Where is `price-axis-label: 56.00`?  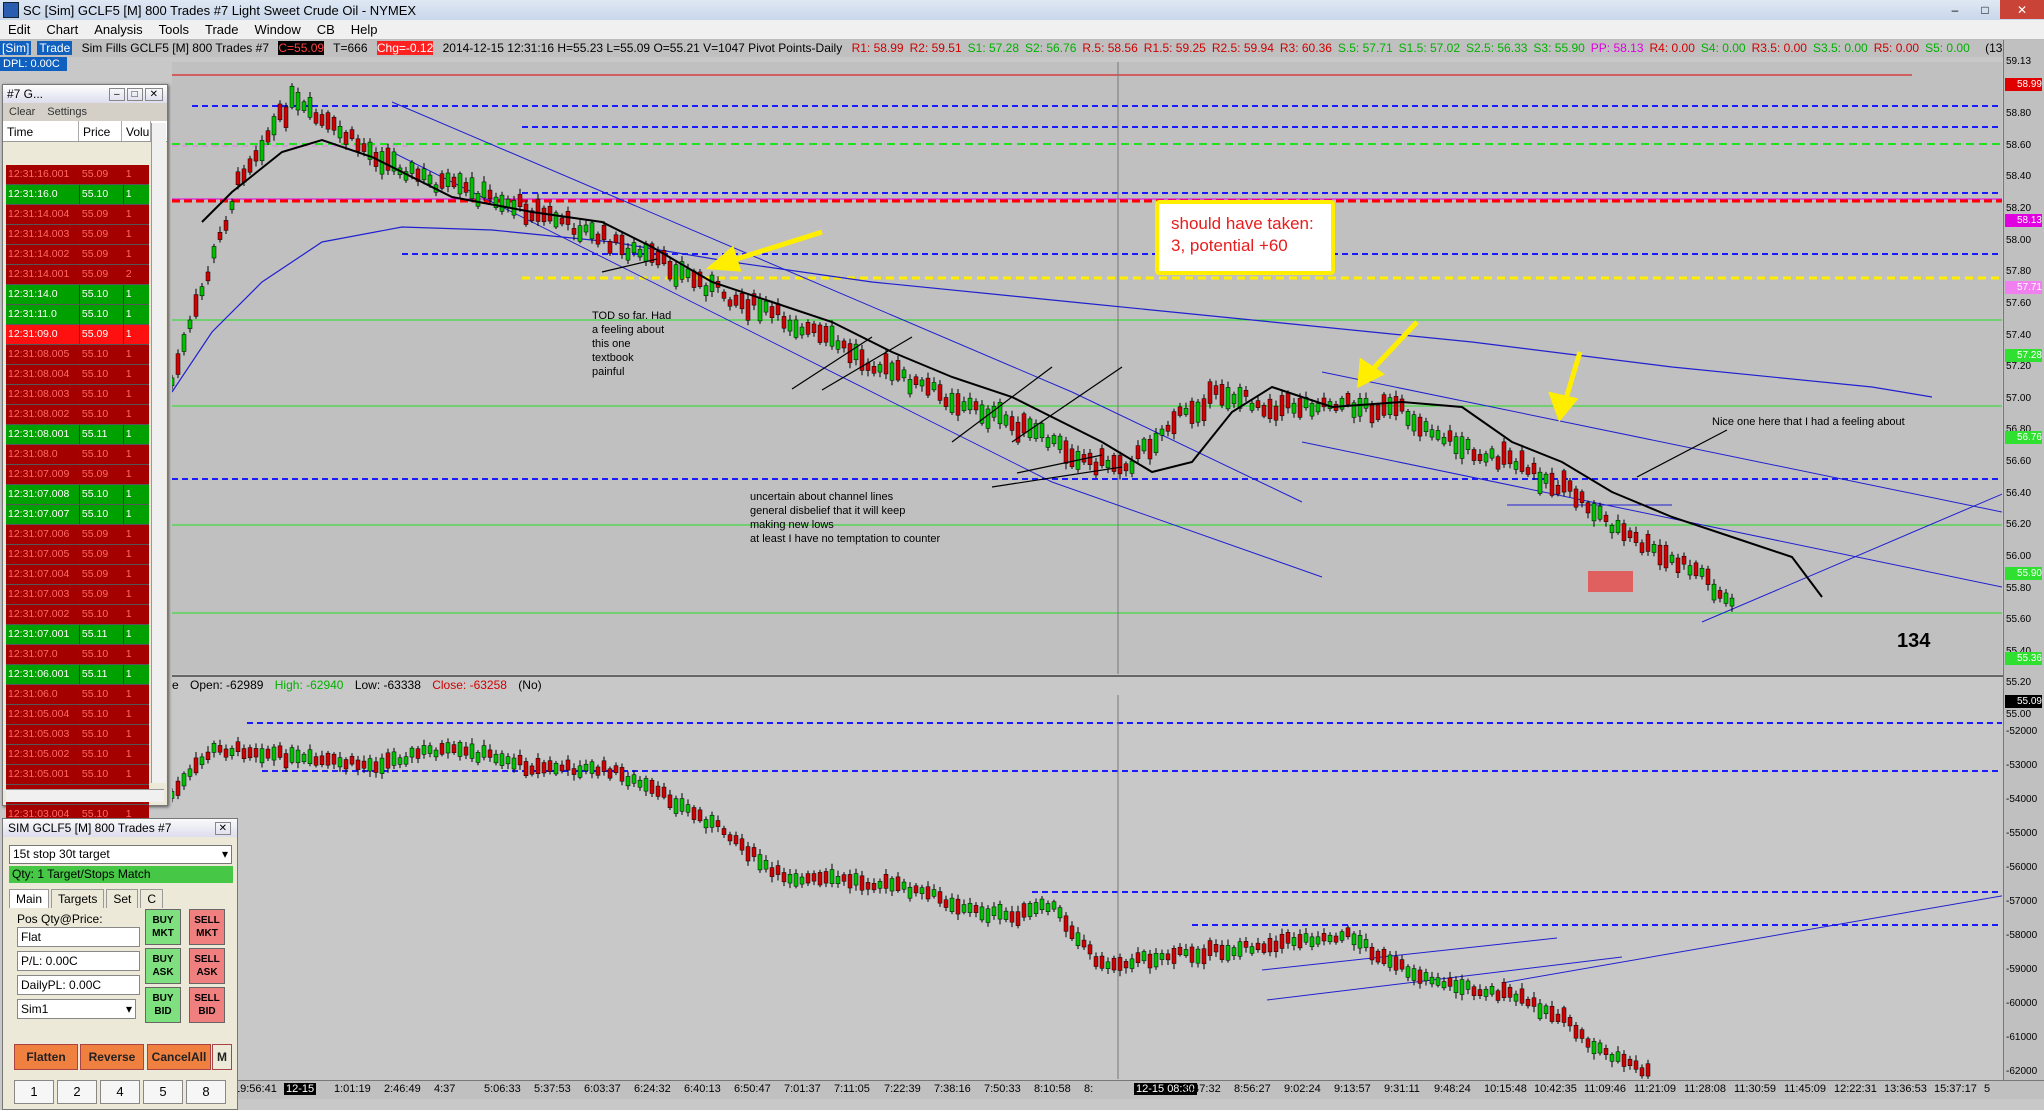
price-axis-label: 56.00 is located at coordinates (2019, 556).